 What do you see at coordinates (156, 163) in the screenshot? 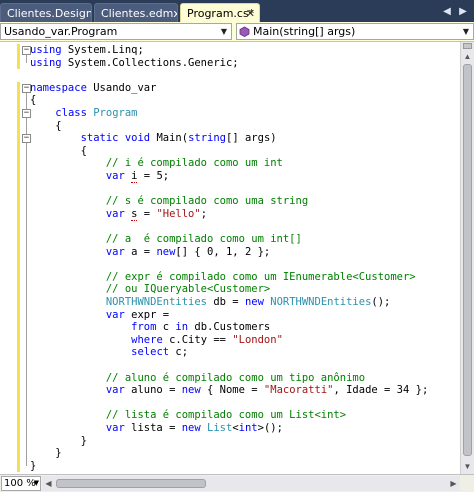
I see `code-line: // i é compilado como um int` at bounding box center [156, 163].